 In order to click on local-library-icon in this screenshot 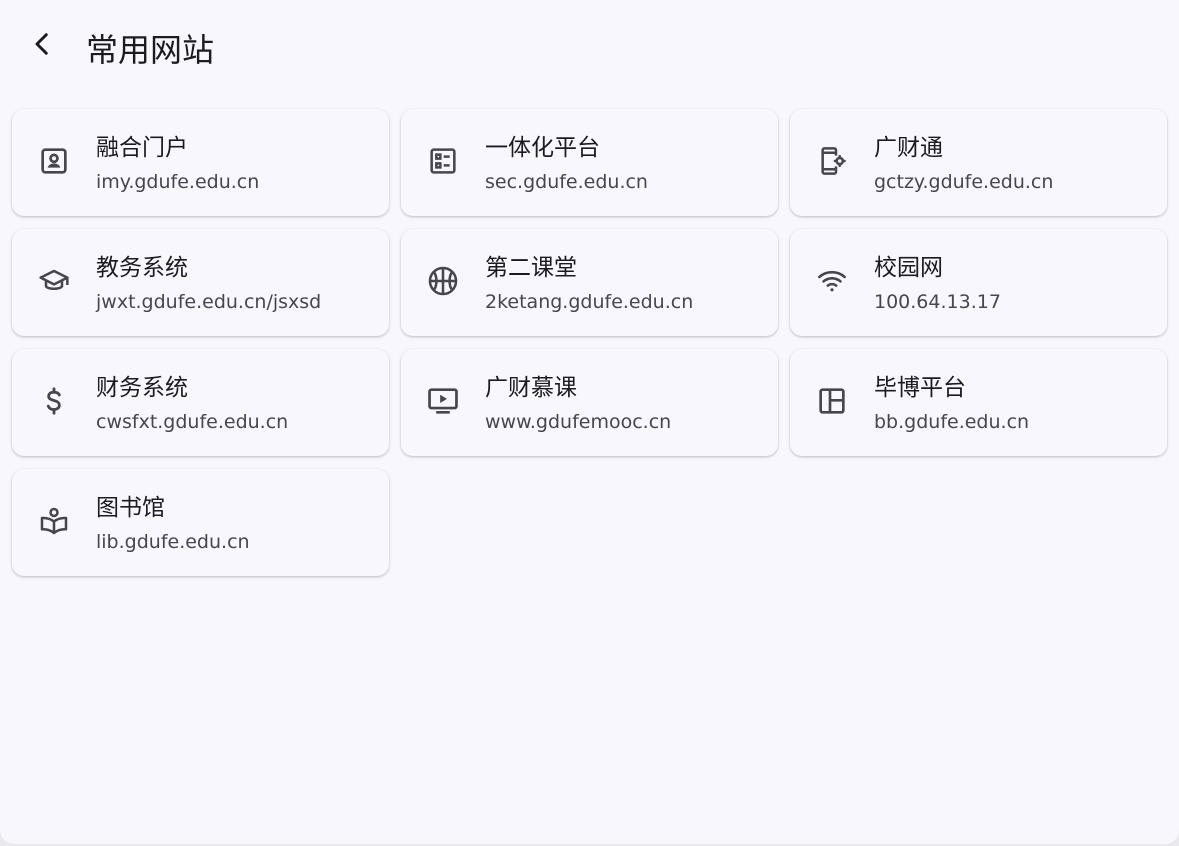, I will do `click(54, 521)`.